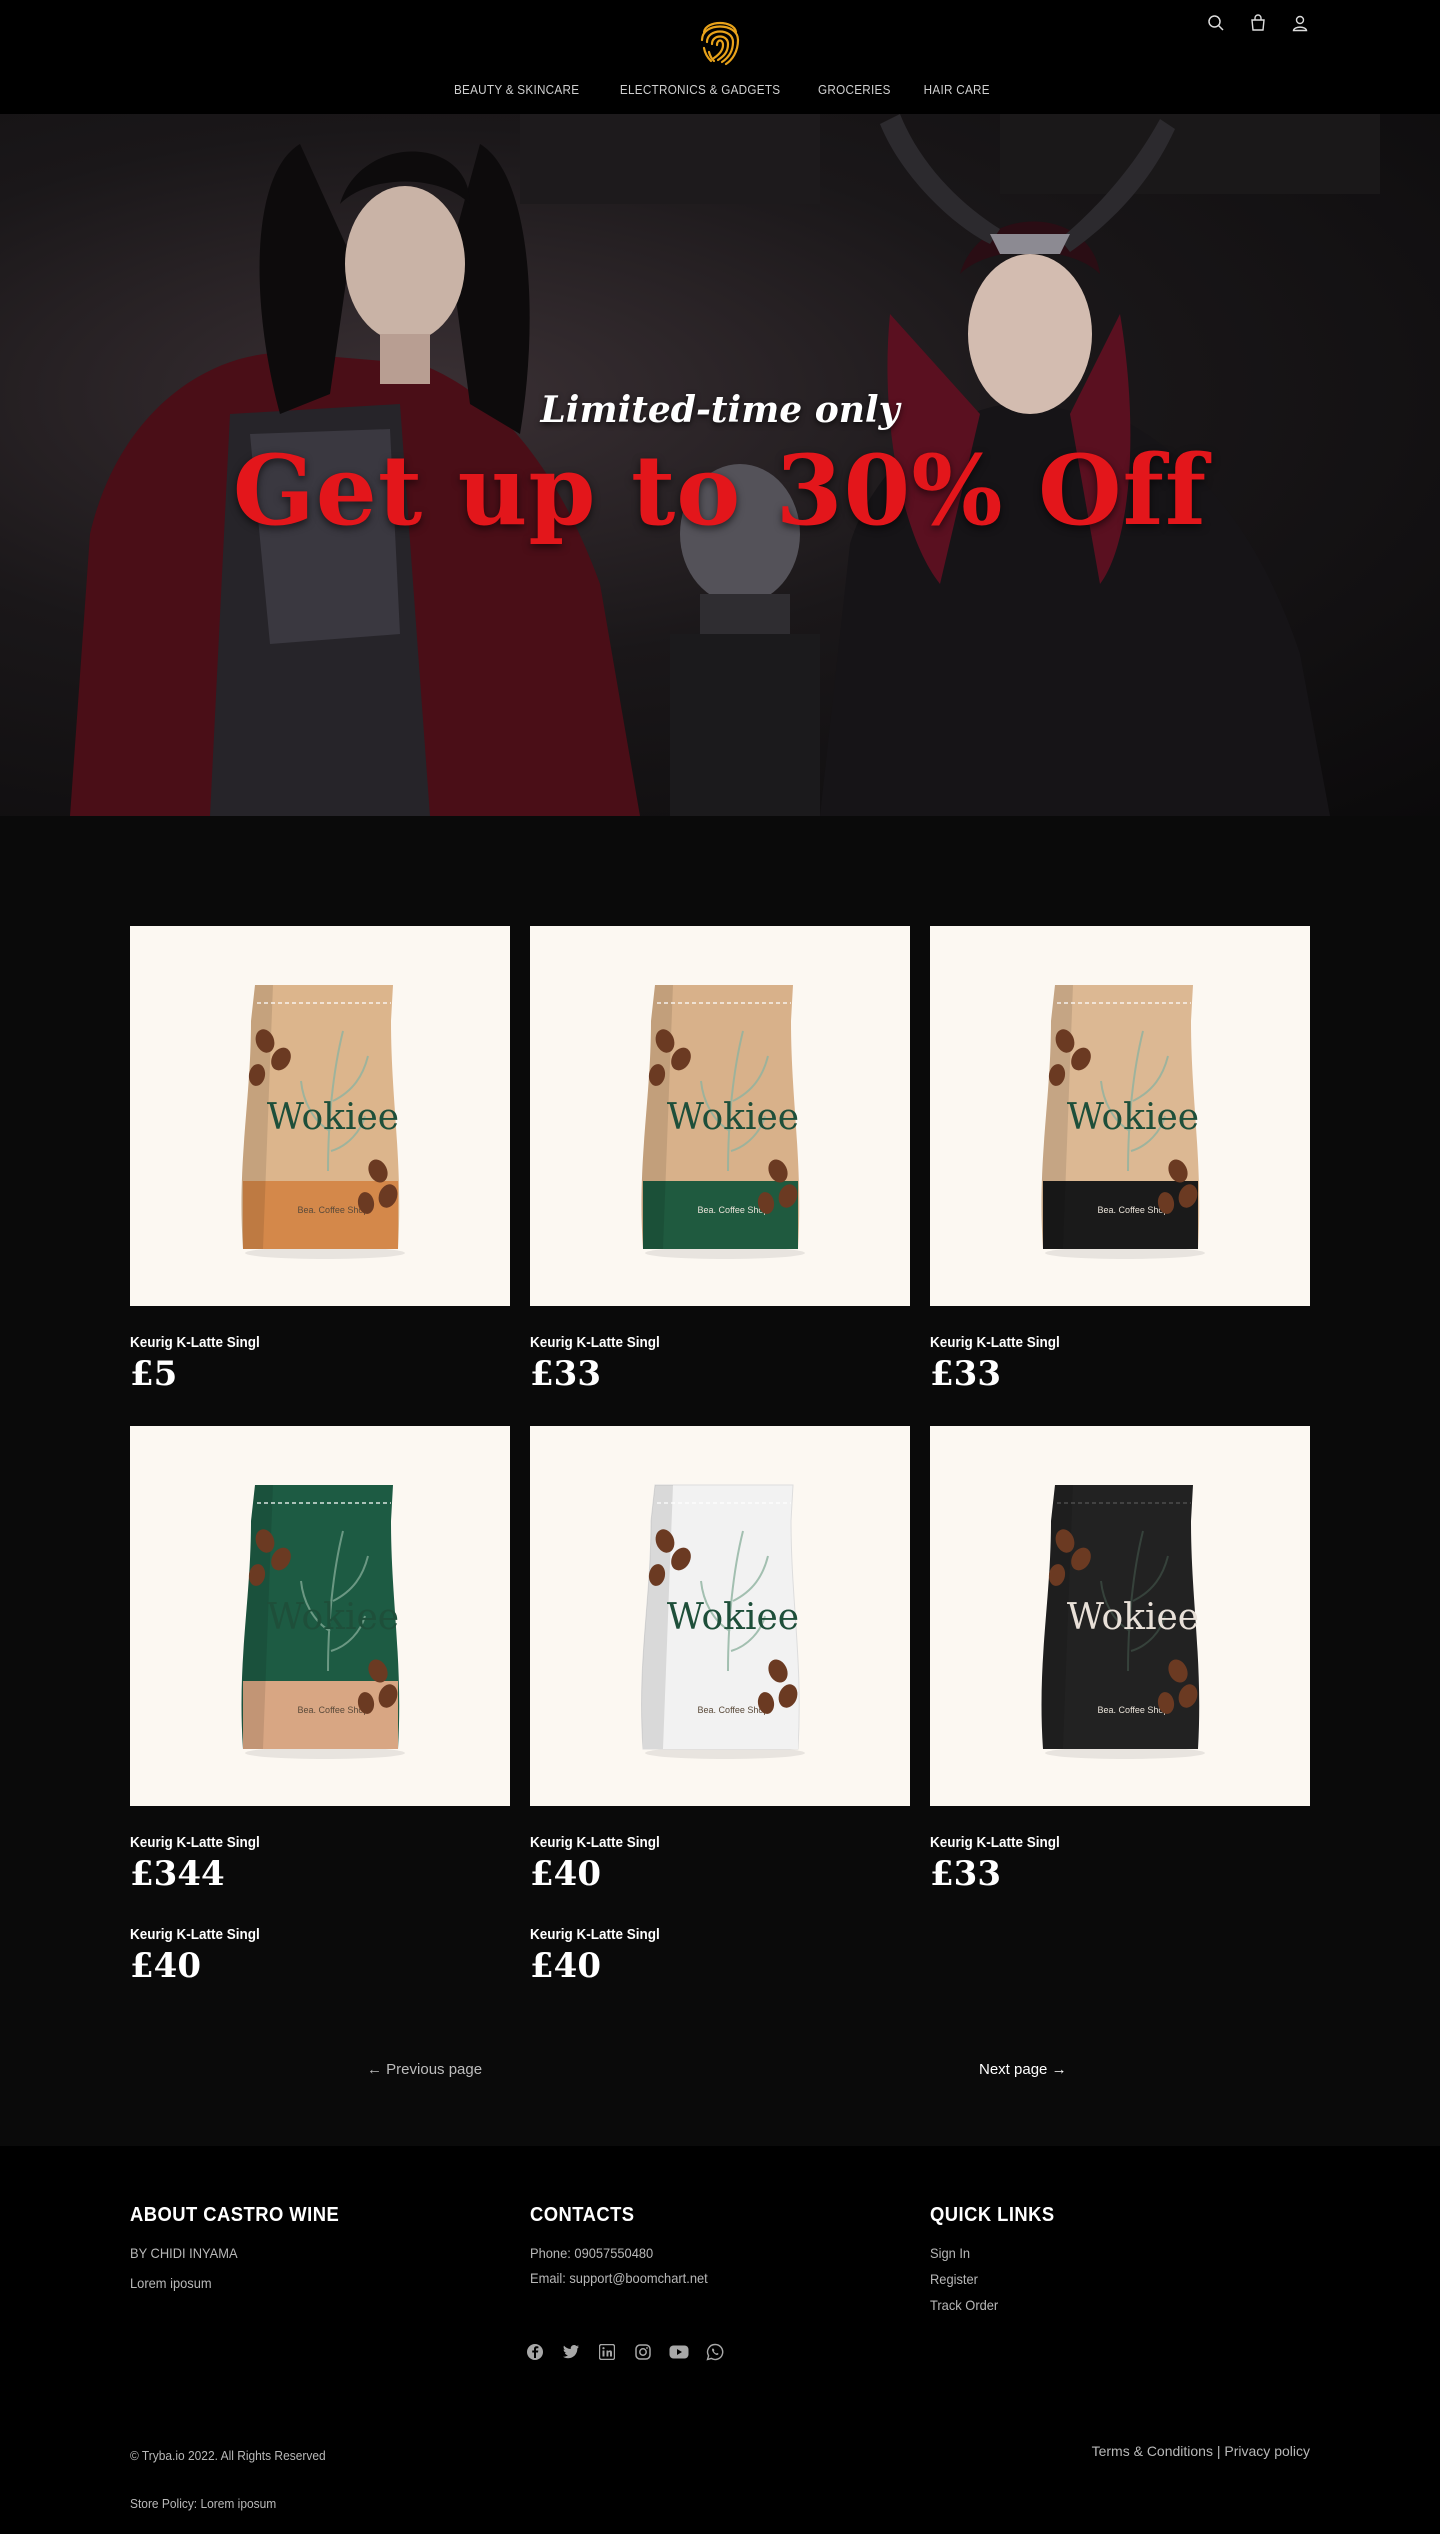 The image size is (1440, 2534). What do you see at coordinates (1216, 23) in the screenshot?
I see `search-icon` at bounding box center [1216, 23].